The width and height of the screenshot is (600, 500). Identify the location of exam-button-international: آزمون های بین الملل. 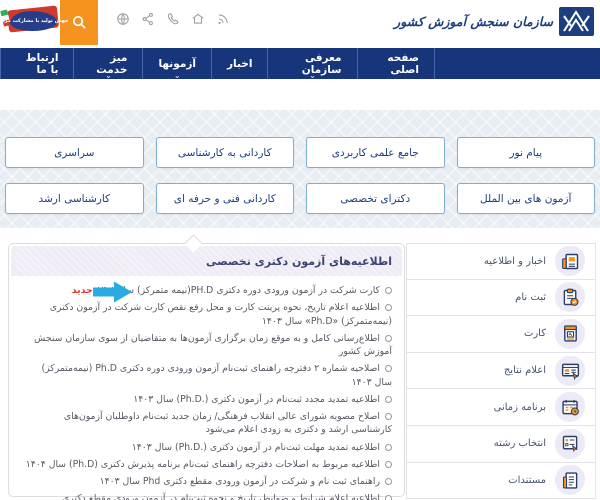
(525, 198).